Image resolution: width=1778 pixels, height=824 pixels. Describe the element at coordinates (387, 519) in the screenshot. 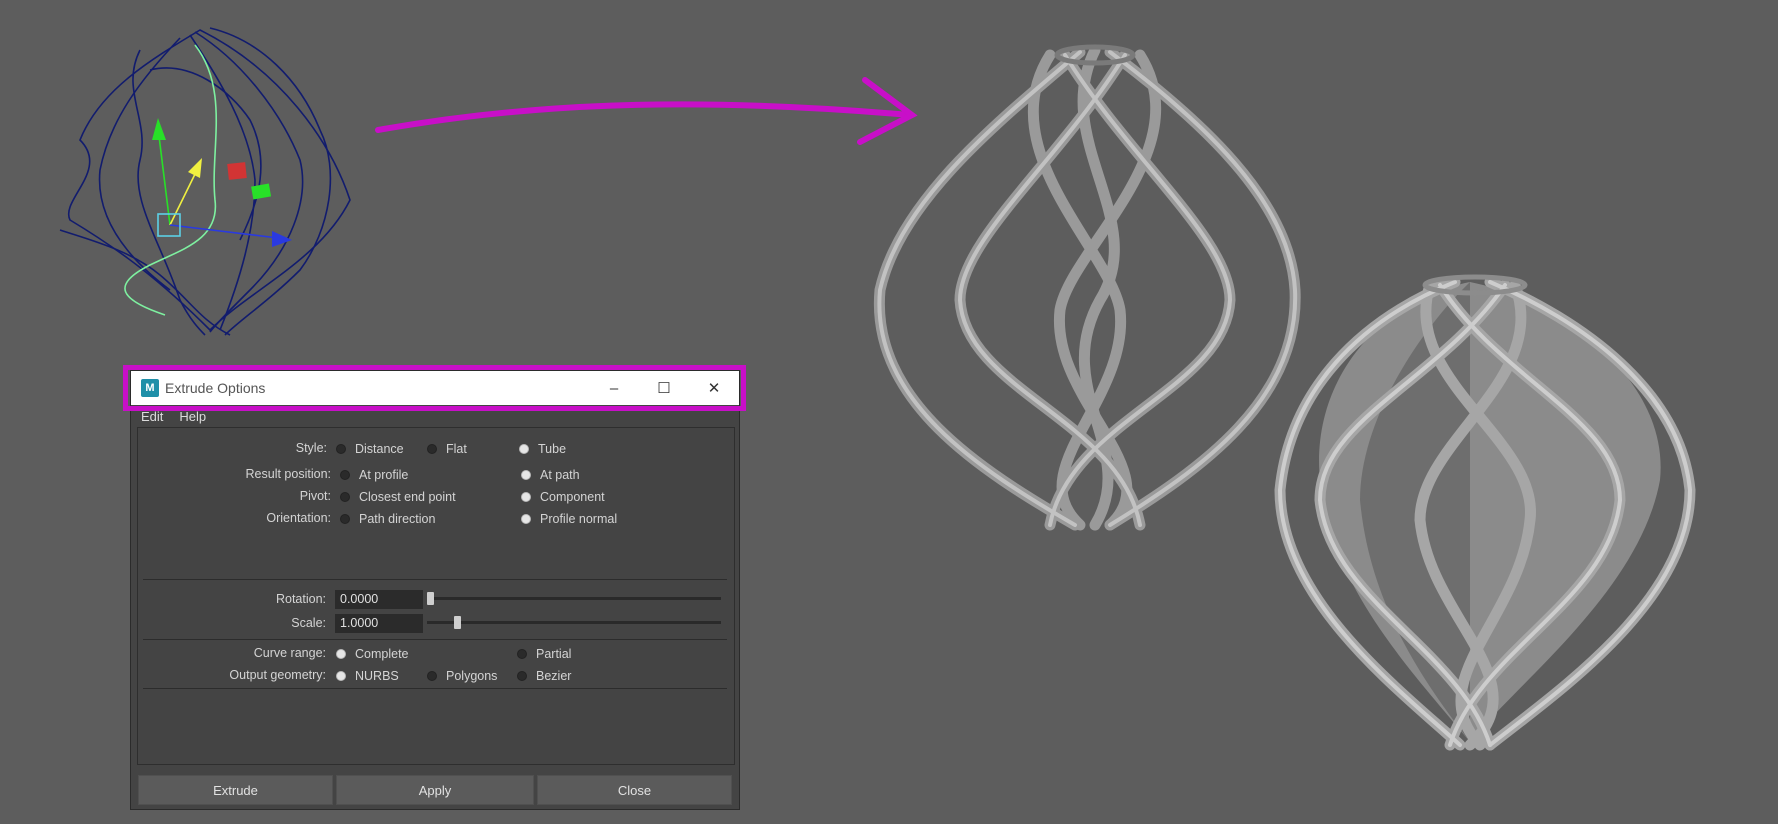

I see `orientation-path-direction-radio: Path direction` at that location.